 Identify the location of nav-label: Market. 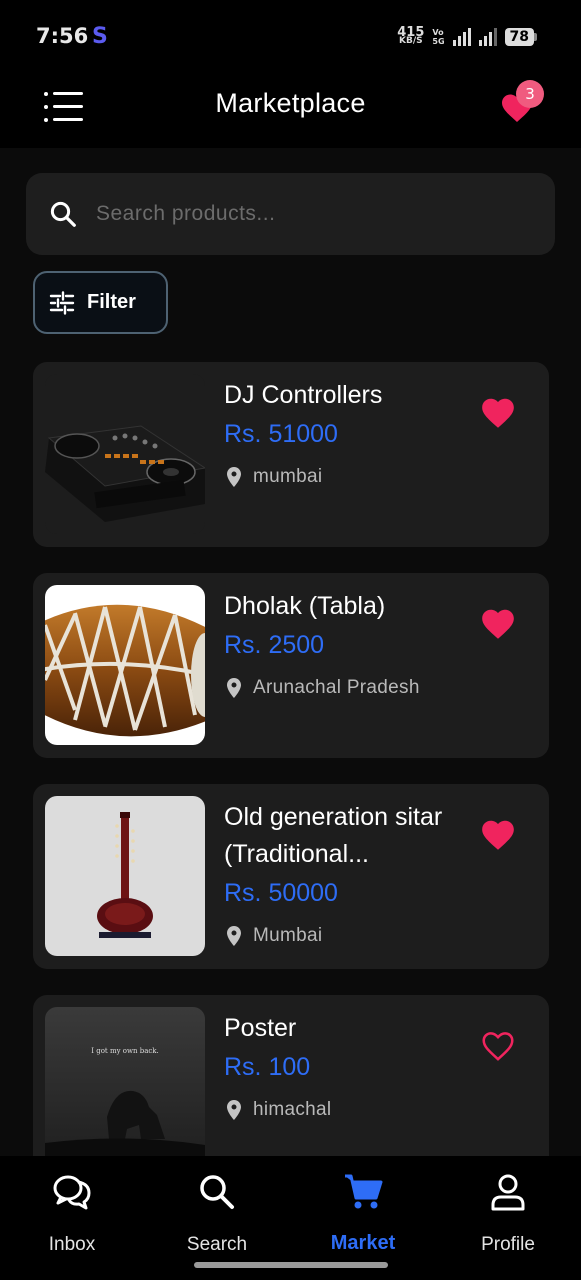
(363, 1243).